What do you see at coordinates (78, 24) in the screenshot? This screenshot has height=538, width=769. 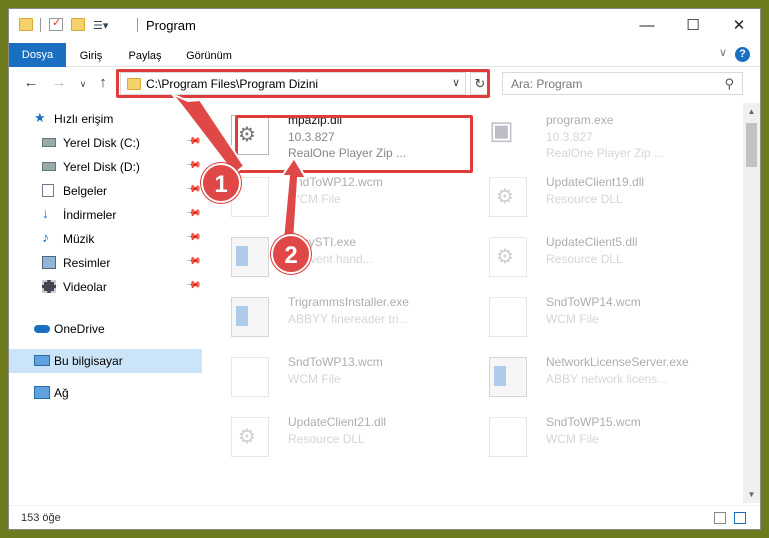 I see `new-folder-icon` at bounding box center [78, 24].